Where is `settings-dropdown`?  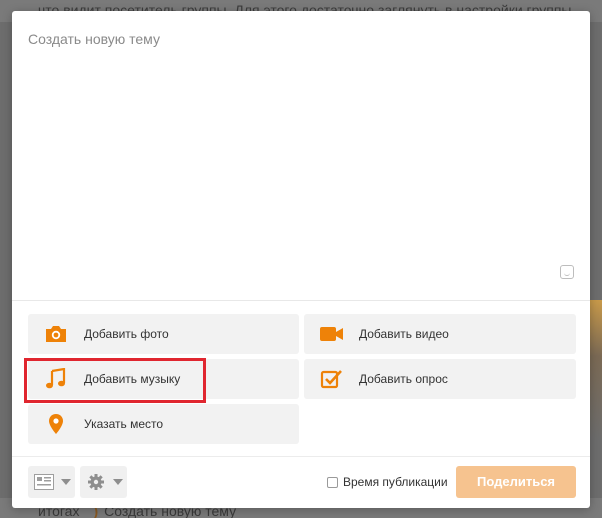 settings-dropdown is located at coordinates (103, 482).